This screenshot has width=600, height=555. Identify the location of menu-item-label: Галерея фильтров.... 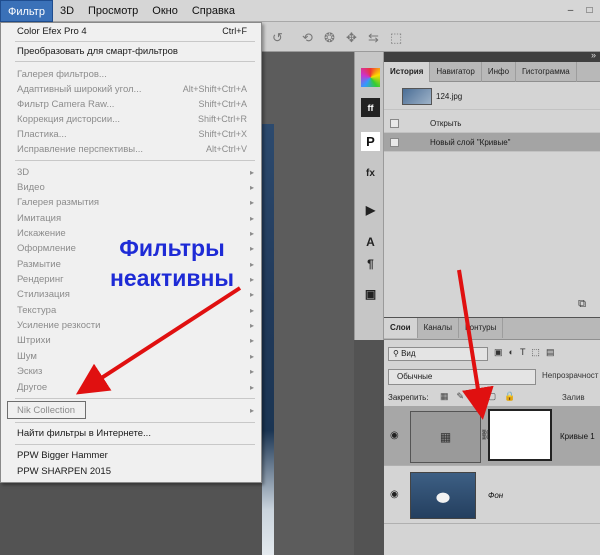
(62, 74).